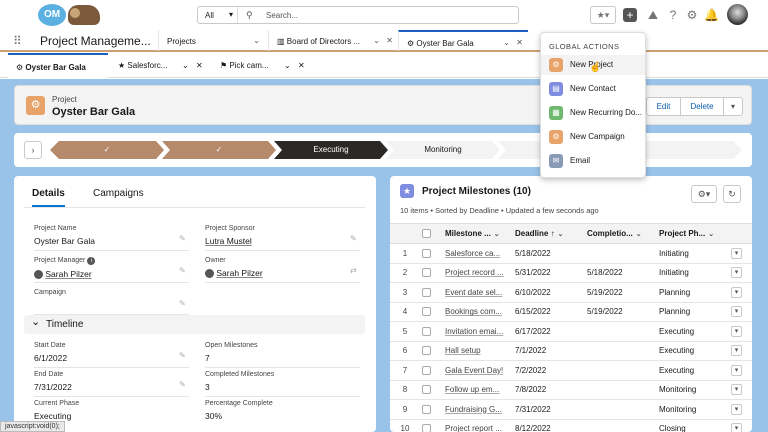 The height and width of the screenshot is (432, 768). I want to click on edit-button: Edit, so click(663, 106).